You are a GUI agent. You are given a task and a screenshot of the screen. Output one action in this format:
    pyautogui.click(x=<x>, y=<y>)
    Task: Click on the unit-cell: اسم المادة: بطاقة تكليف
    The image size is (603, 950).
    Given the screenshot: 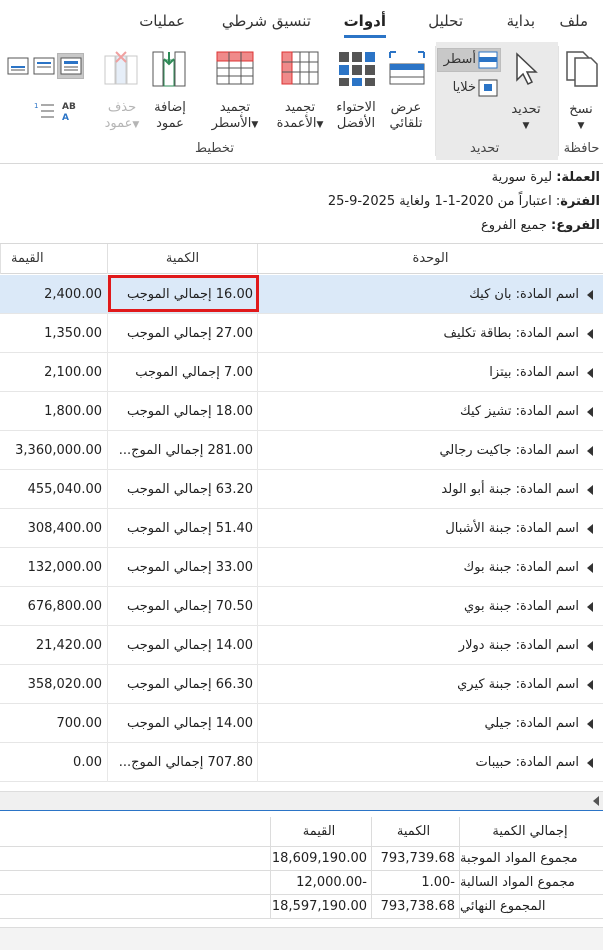 What is the action you would take?
    pyautogui.click(x=430, y=333)
    